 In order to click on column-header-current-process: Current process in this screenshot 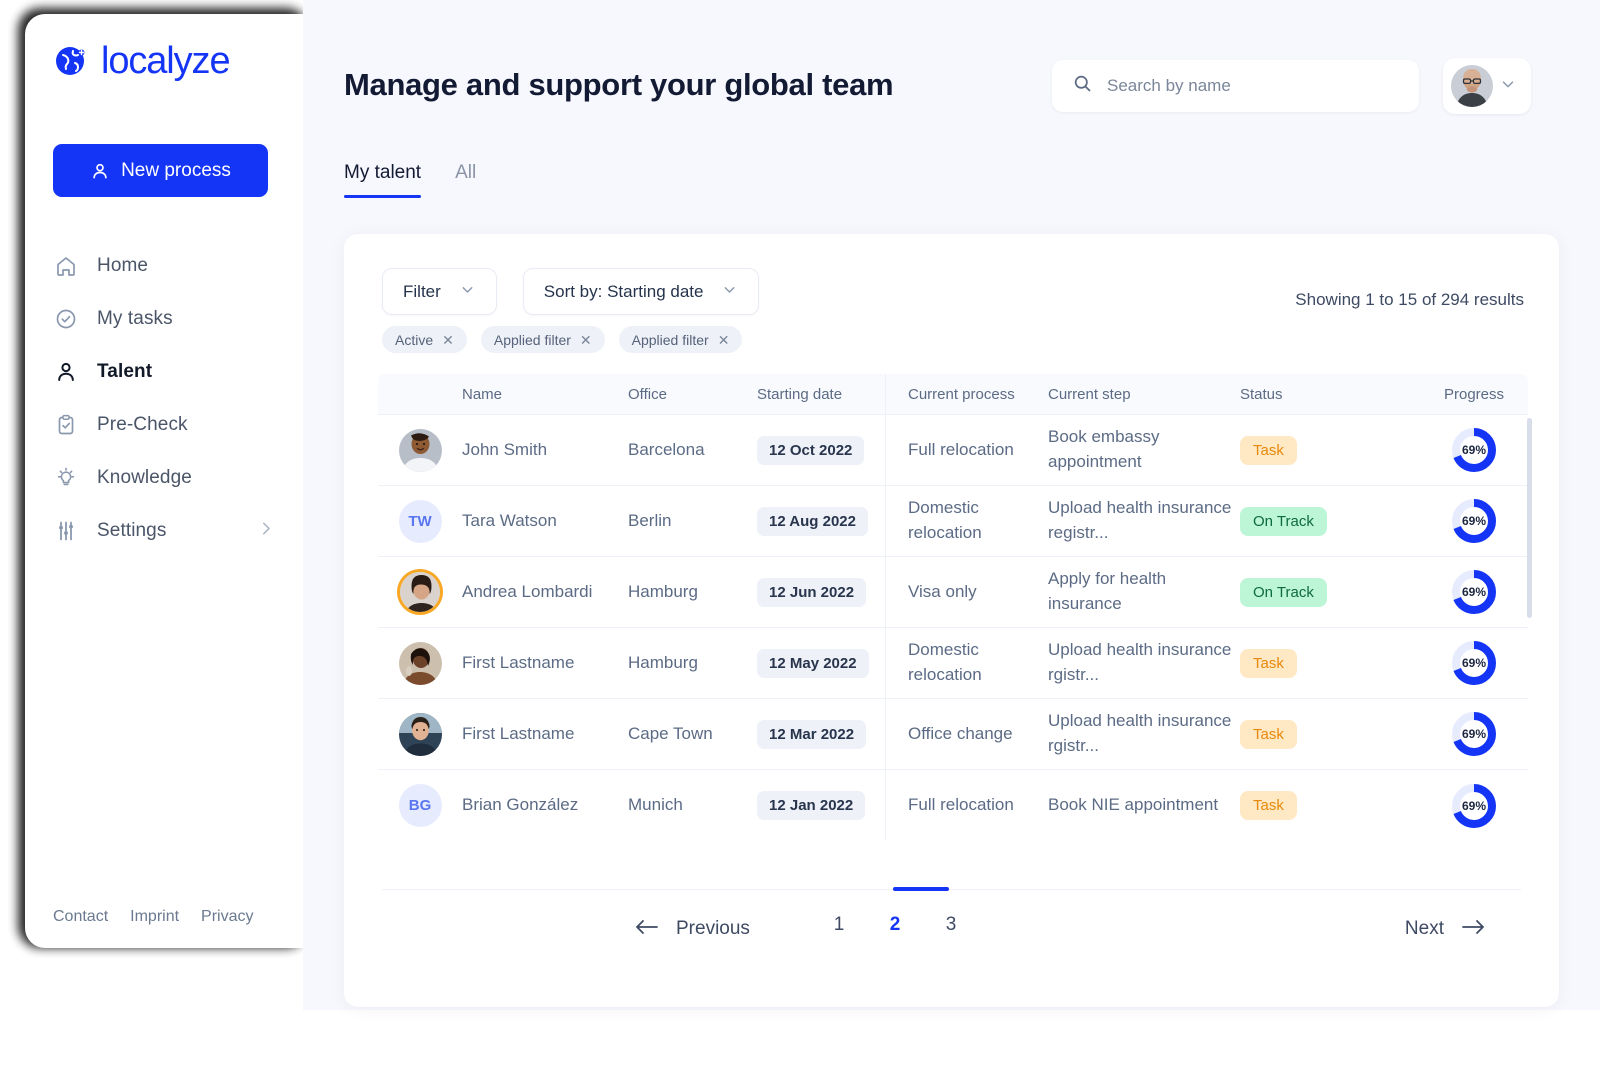, I will do `click(966, 394)`.